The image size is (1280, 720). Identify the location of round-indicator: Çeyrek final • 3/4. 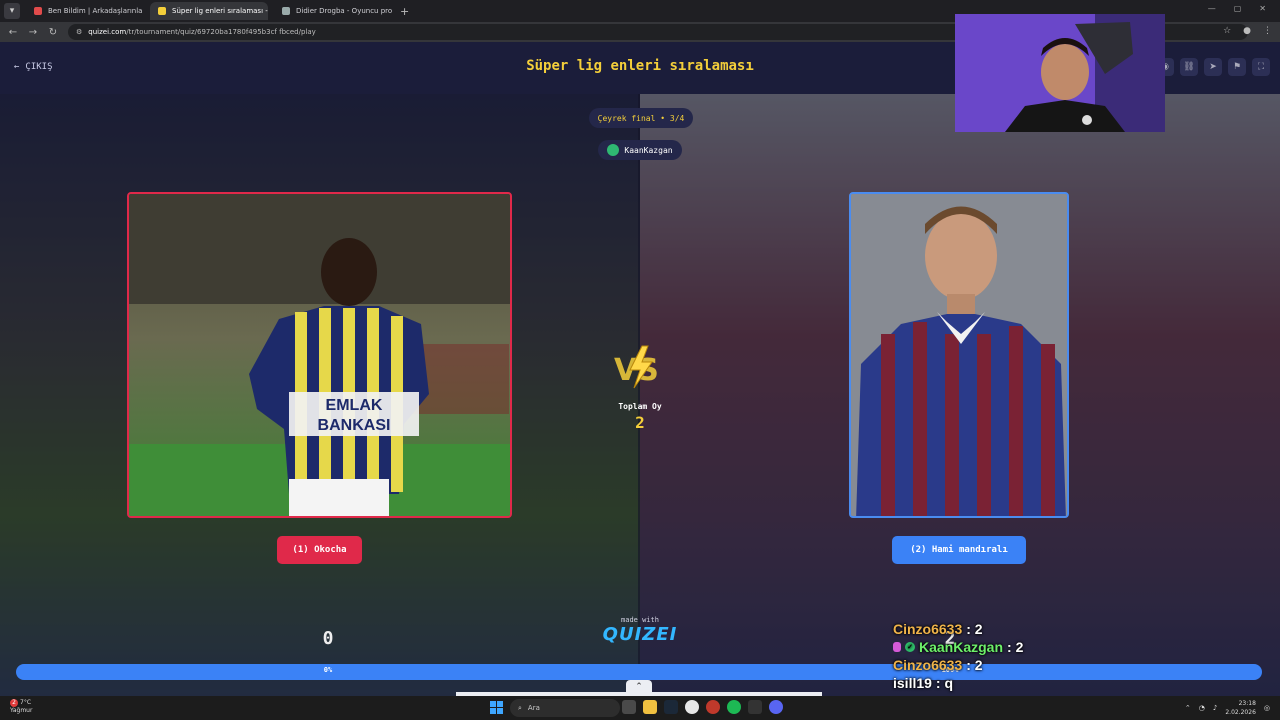
(641, 118).